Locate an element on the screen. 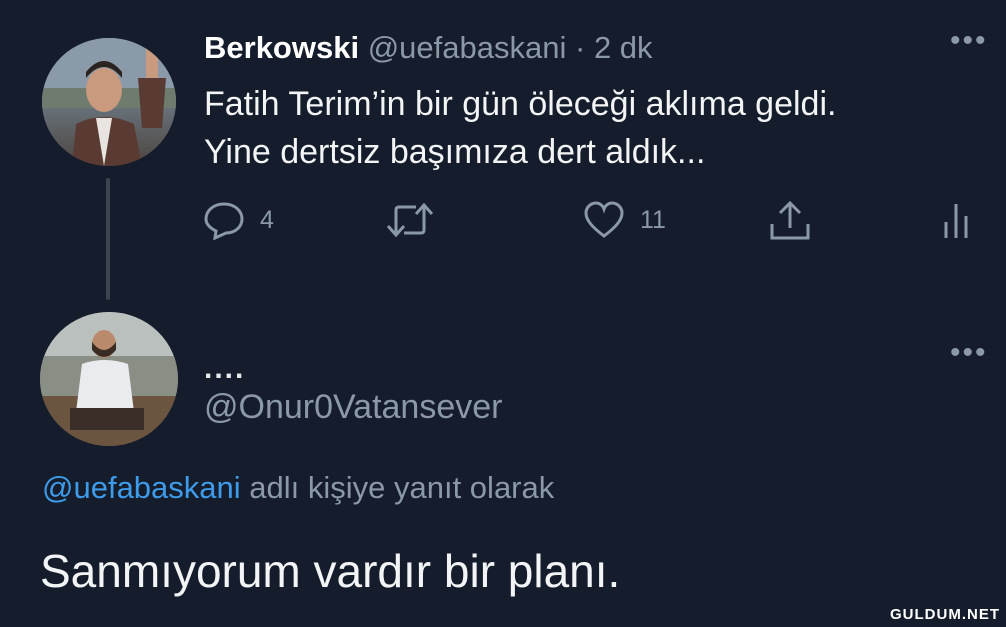  user-handle: @uefabaskani is located at coordinates (467, 47).